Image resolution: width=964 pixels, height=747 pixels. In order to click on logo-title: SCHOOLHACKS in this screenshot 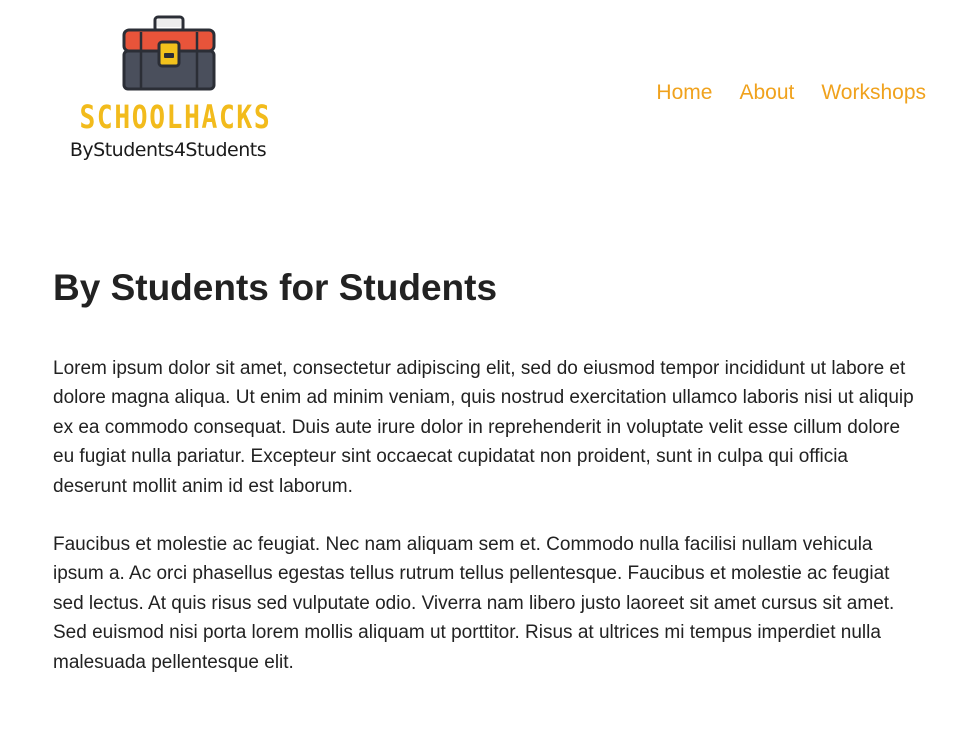, I will do `click(175, 117)`.